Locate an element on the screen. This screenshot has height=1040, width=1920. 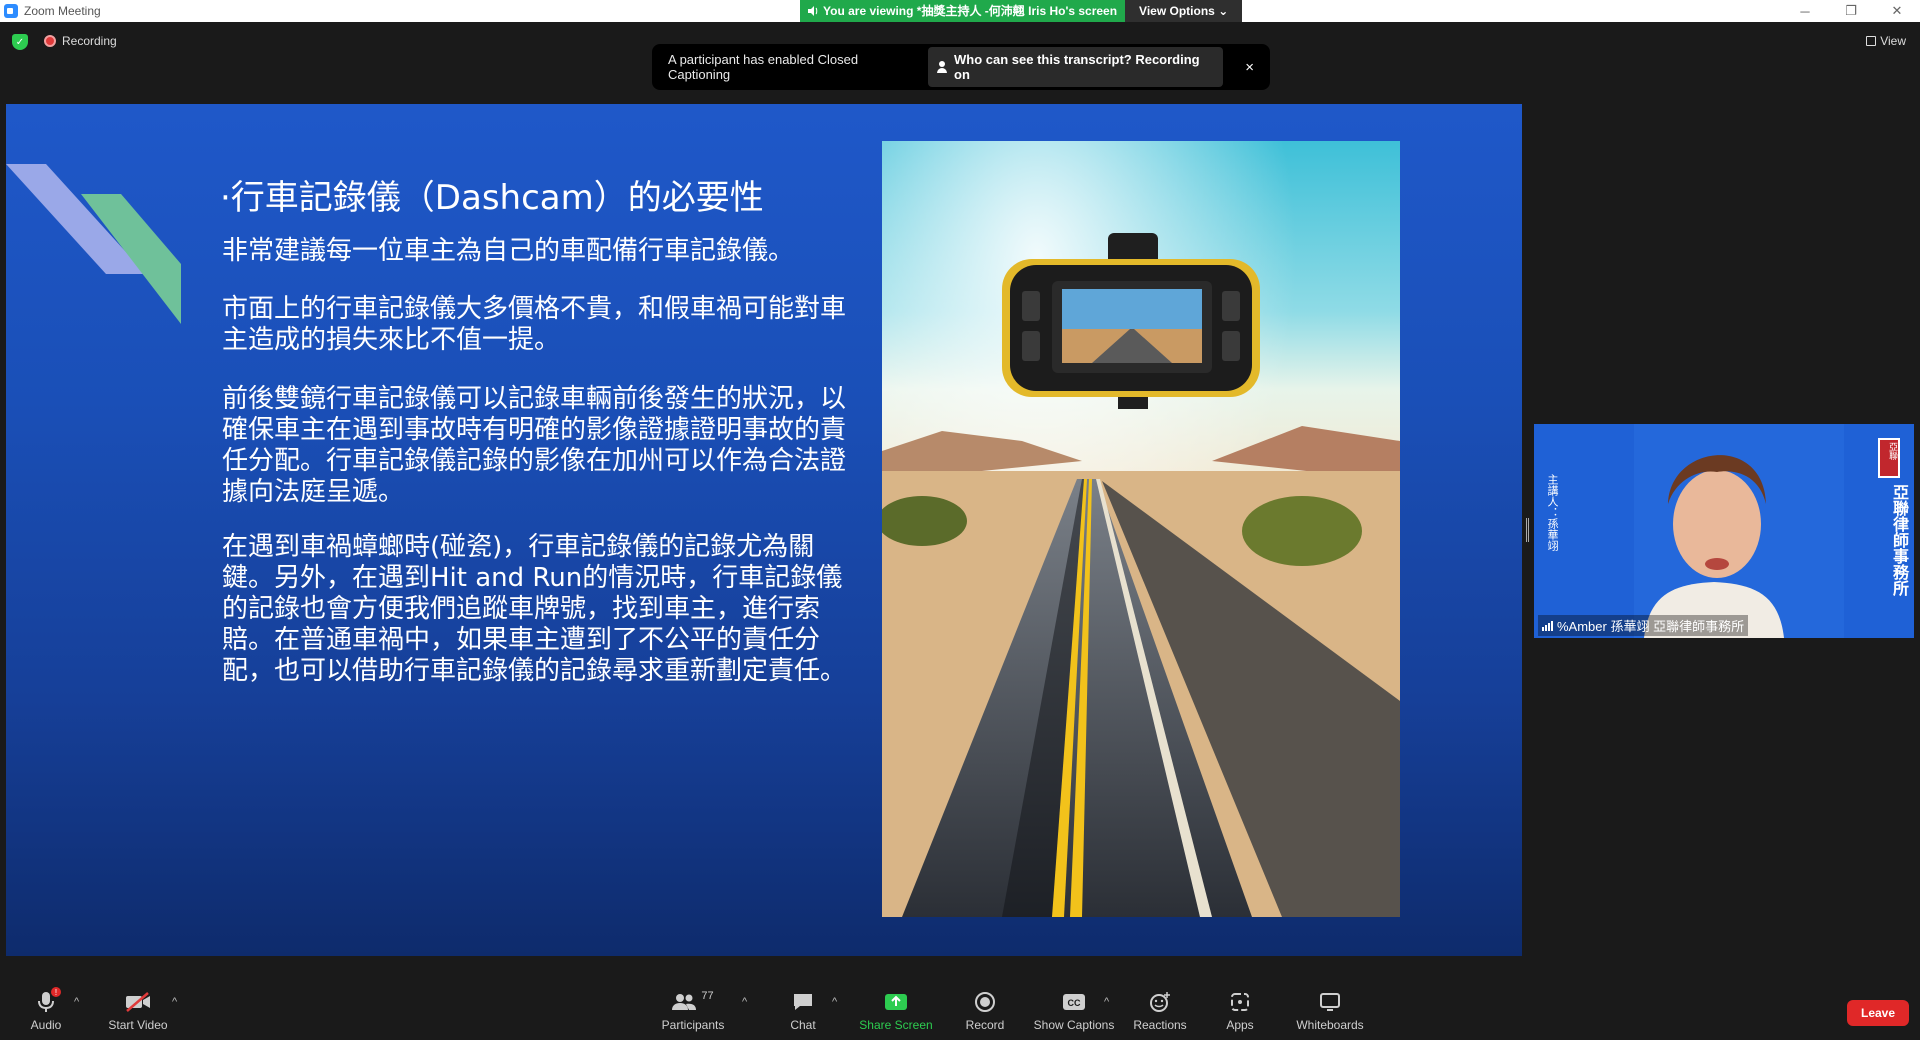
window-controls: ─ ❐ ✕ is located at coordinates (1851, 11).